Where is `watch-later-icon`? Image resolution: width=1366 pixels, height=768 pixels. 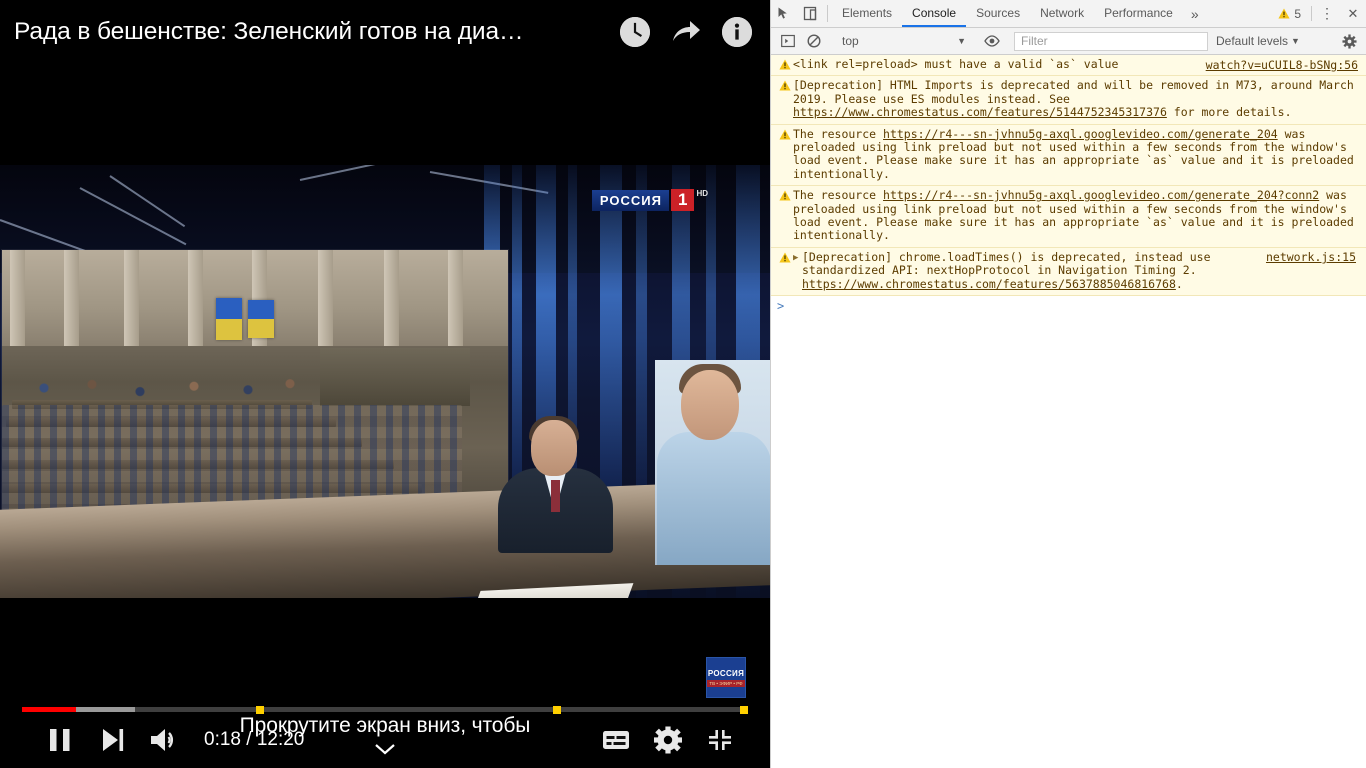 watch-later-icon is located at coordinates (635, 32).